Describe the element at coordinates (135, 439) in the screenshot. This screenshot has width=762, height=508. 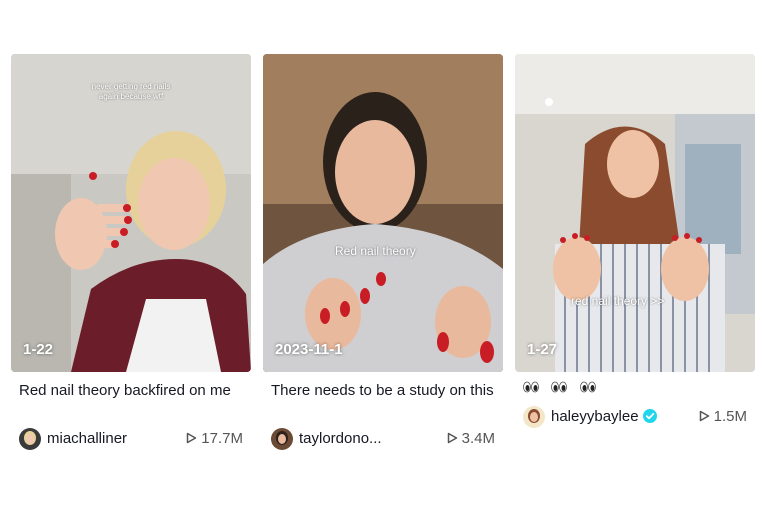
I see `video-meta: miachalliner 17.7M` at that location.